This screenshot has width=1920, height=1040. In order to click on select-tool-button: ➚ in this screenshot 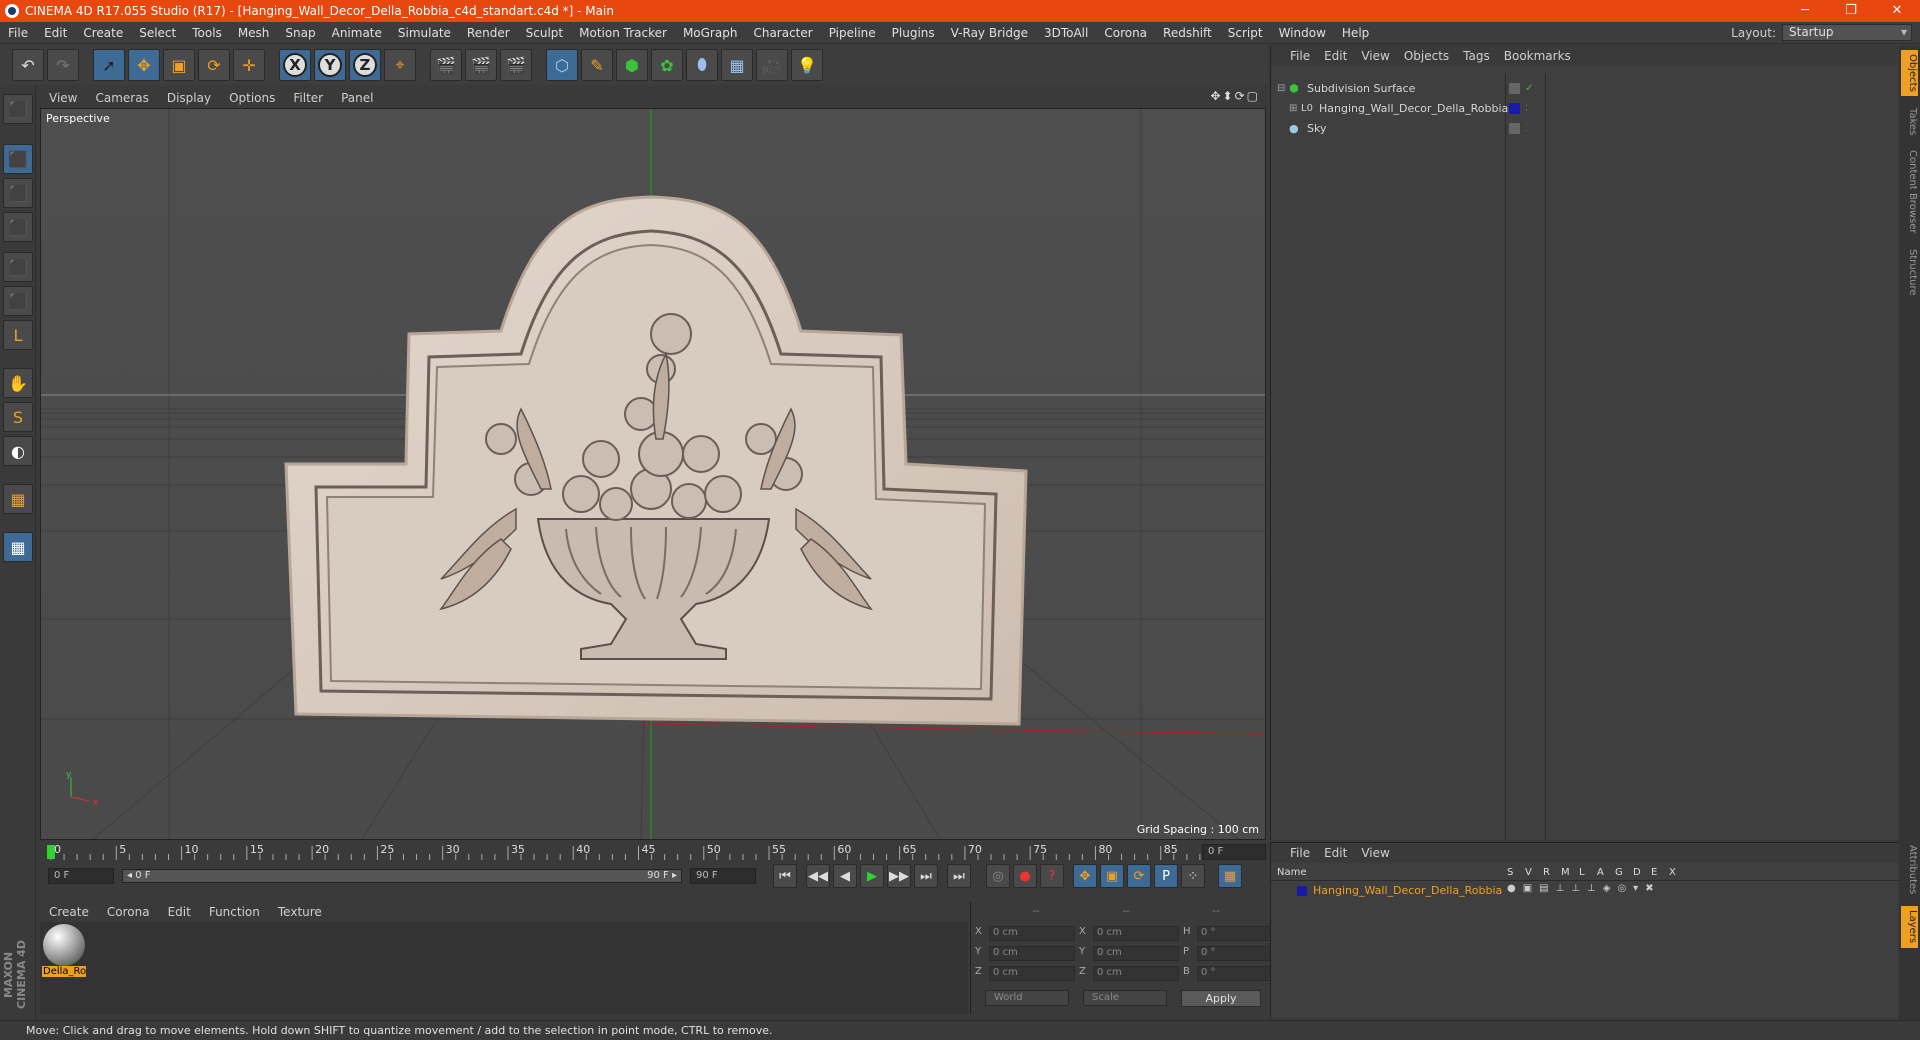, I will do `click(109, 65)`.